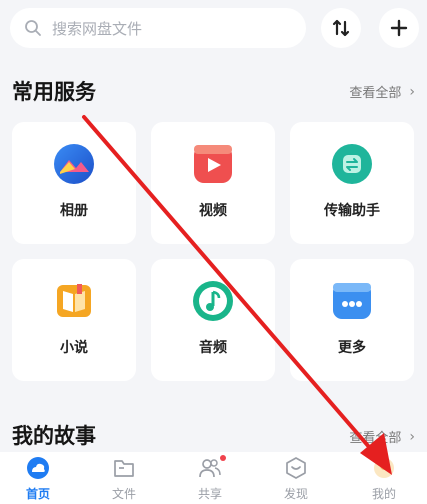  Describe the element at coordinates (37, 494) in the screenshot. I see `tab-label: 首页` at that location.